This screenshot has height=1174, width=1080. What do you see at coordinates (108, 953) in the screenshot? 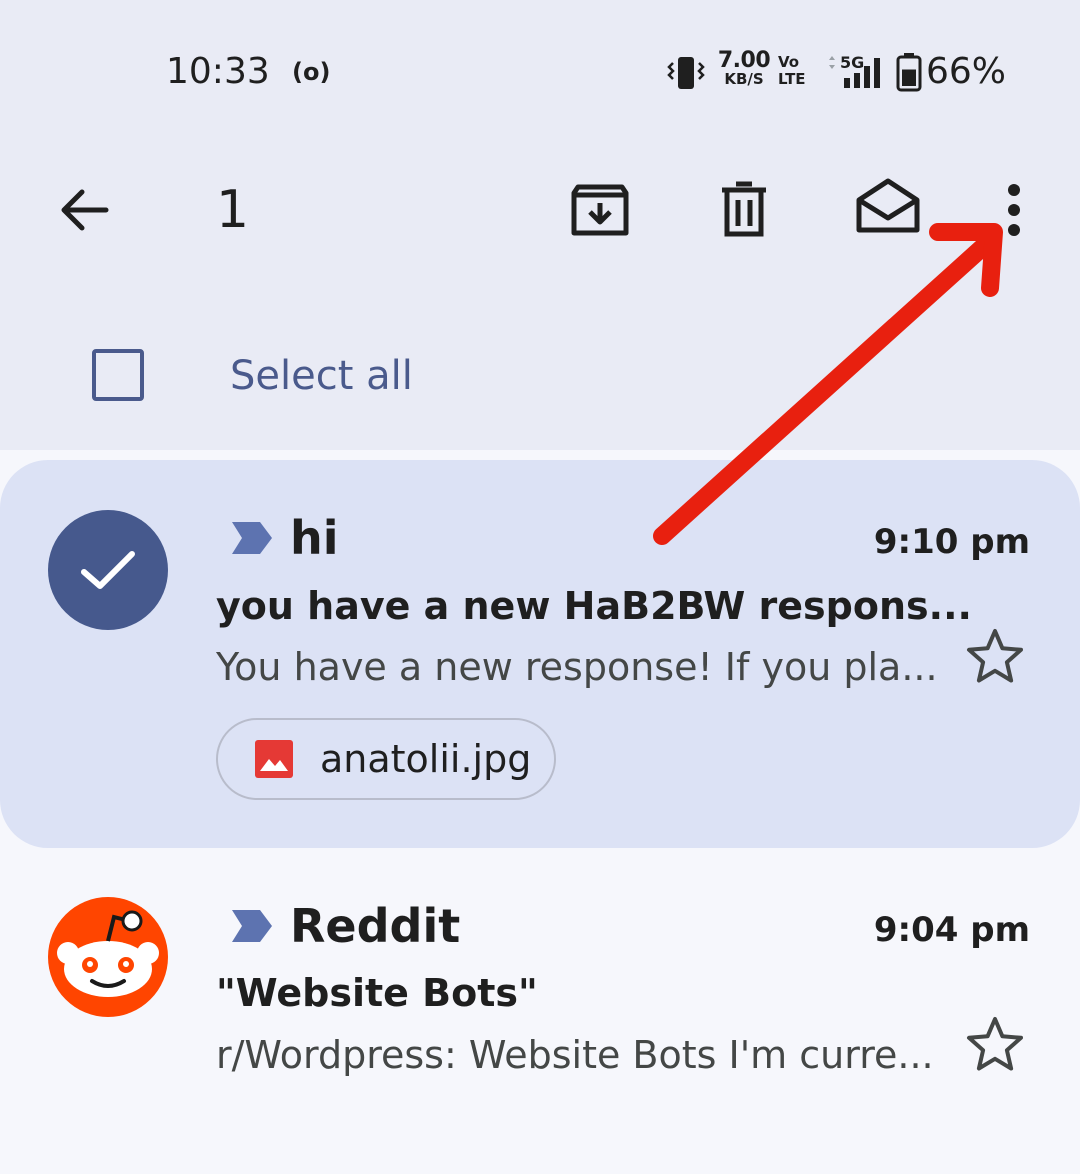
I see `reddit-logo-icon` at bounding box center [108, 953].